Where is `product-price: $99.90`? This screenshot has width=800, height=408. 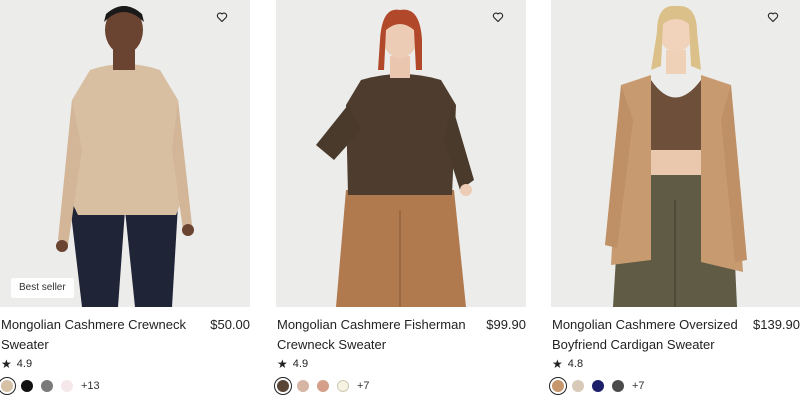 product-price: $99.90 is located at coordinates (506, 324).